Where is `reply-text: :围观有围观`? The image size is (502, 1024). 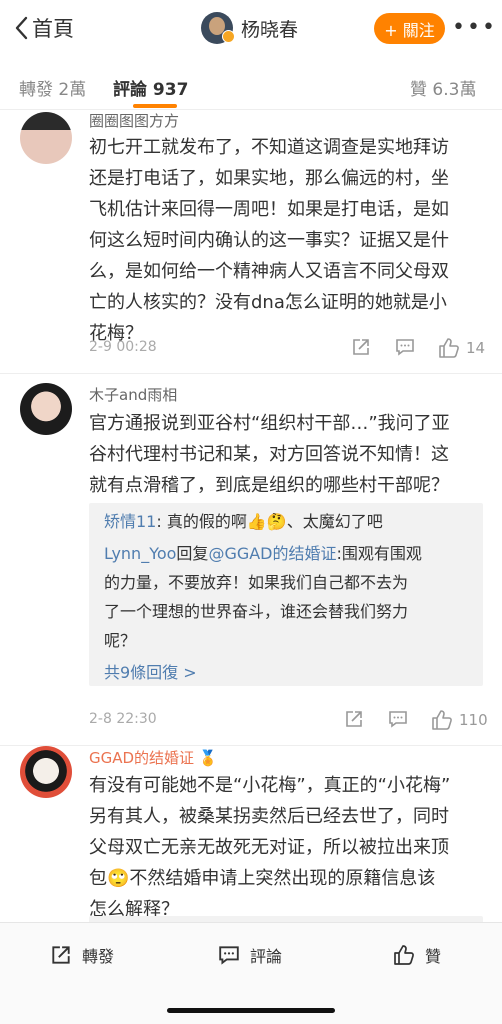
reply-text: :围观有围观 is located at coordinates (379, 553).